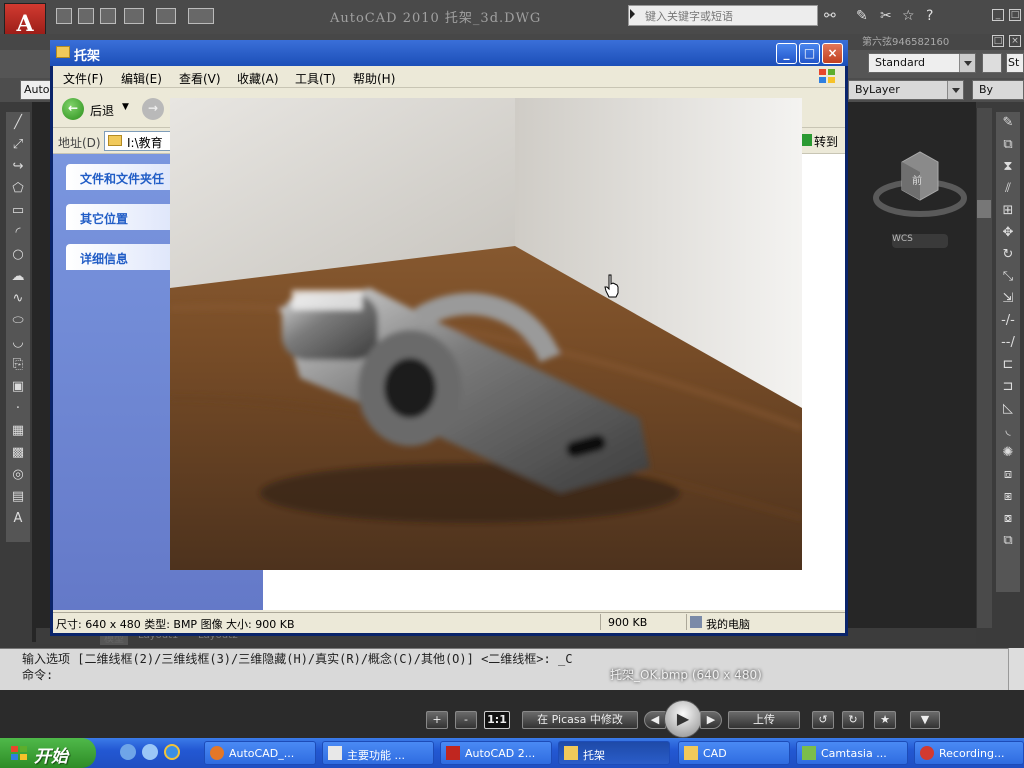 This screenshot has width=1024, height=768. I want to click on rotate-icon: ↻, so click(1008, 255).